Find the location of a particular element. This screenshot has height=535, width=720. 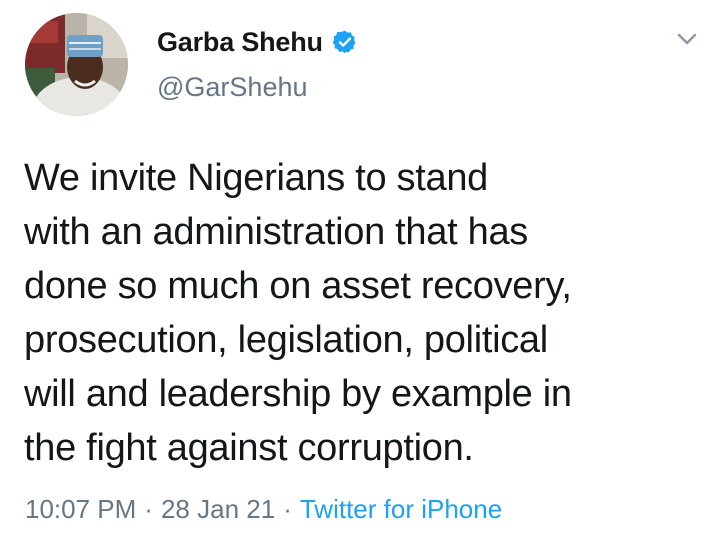

tweet-source-link: Twitter for iPhone is located at coordinates (401, 509).